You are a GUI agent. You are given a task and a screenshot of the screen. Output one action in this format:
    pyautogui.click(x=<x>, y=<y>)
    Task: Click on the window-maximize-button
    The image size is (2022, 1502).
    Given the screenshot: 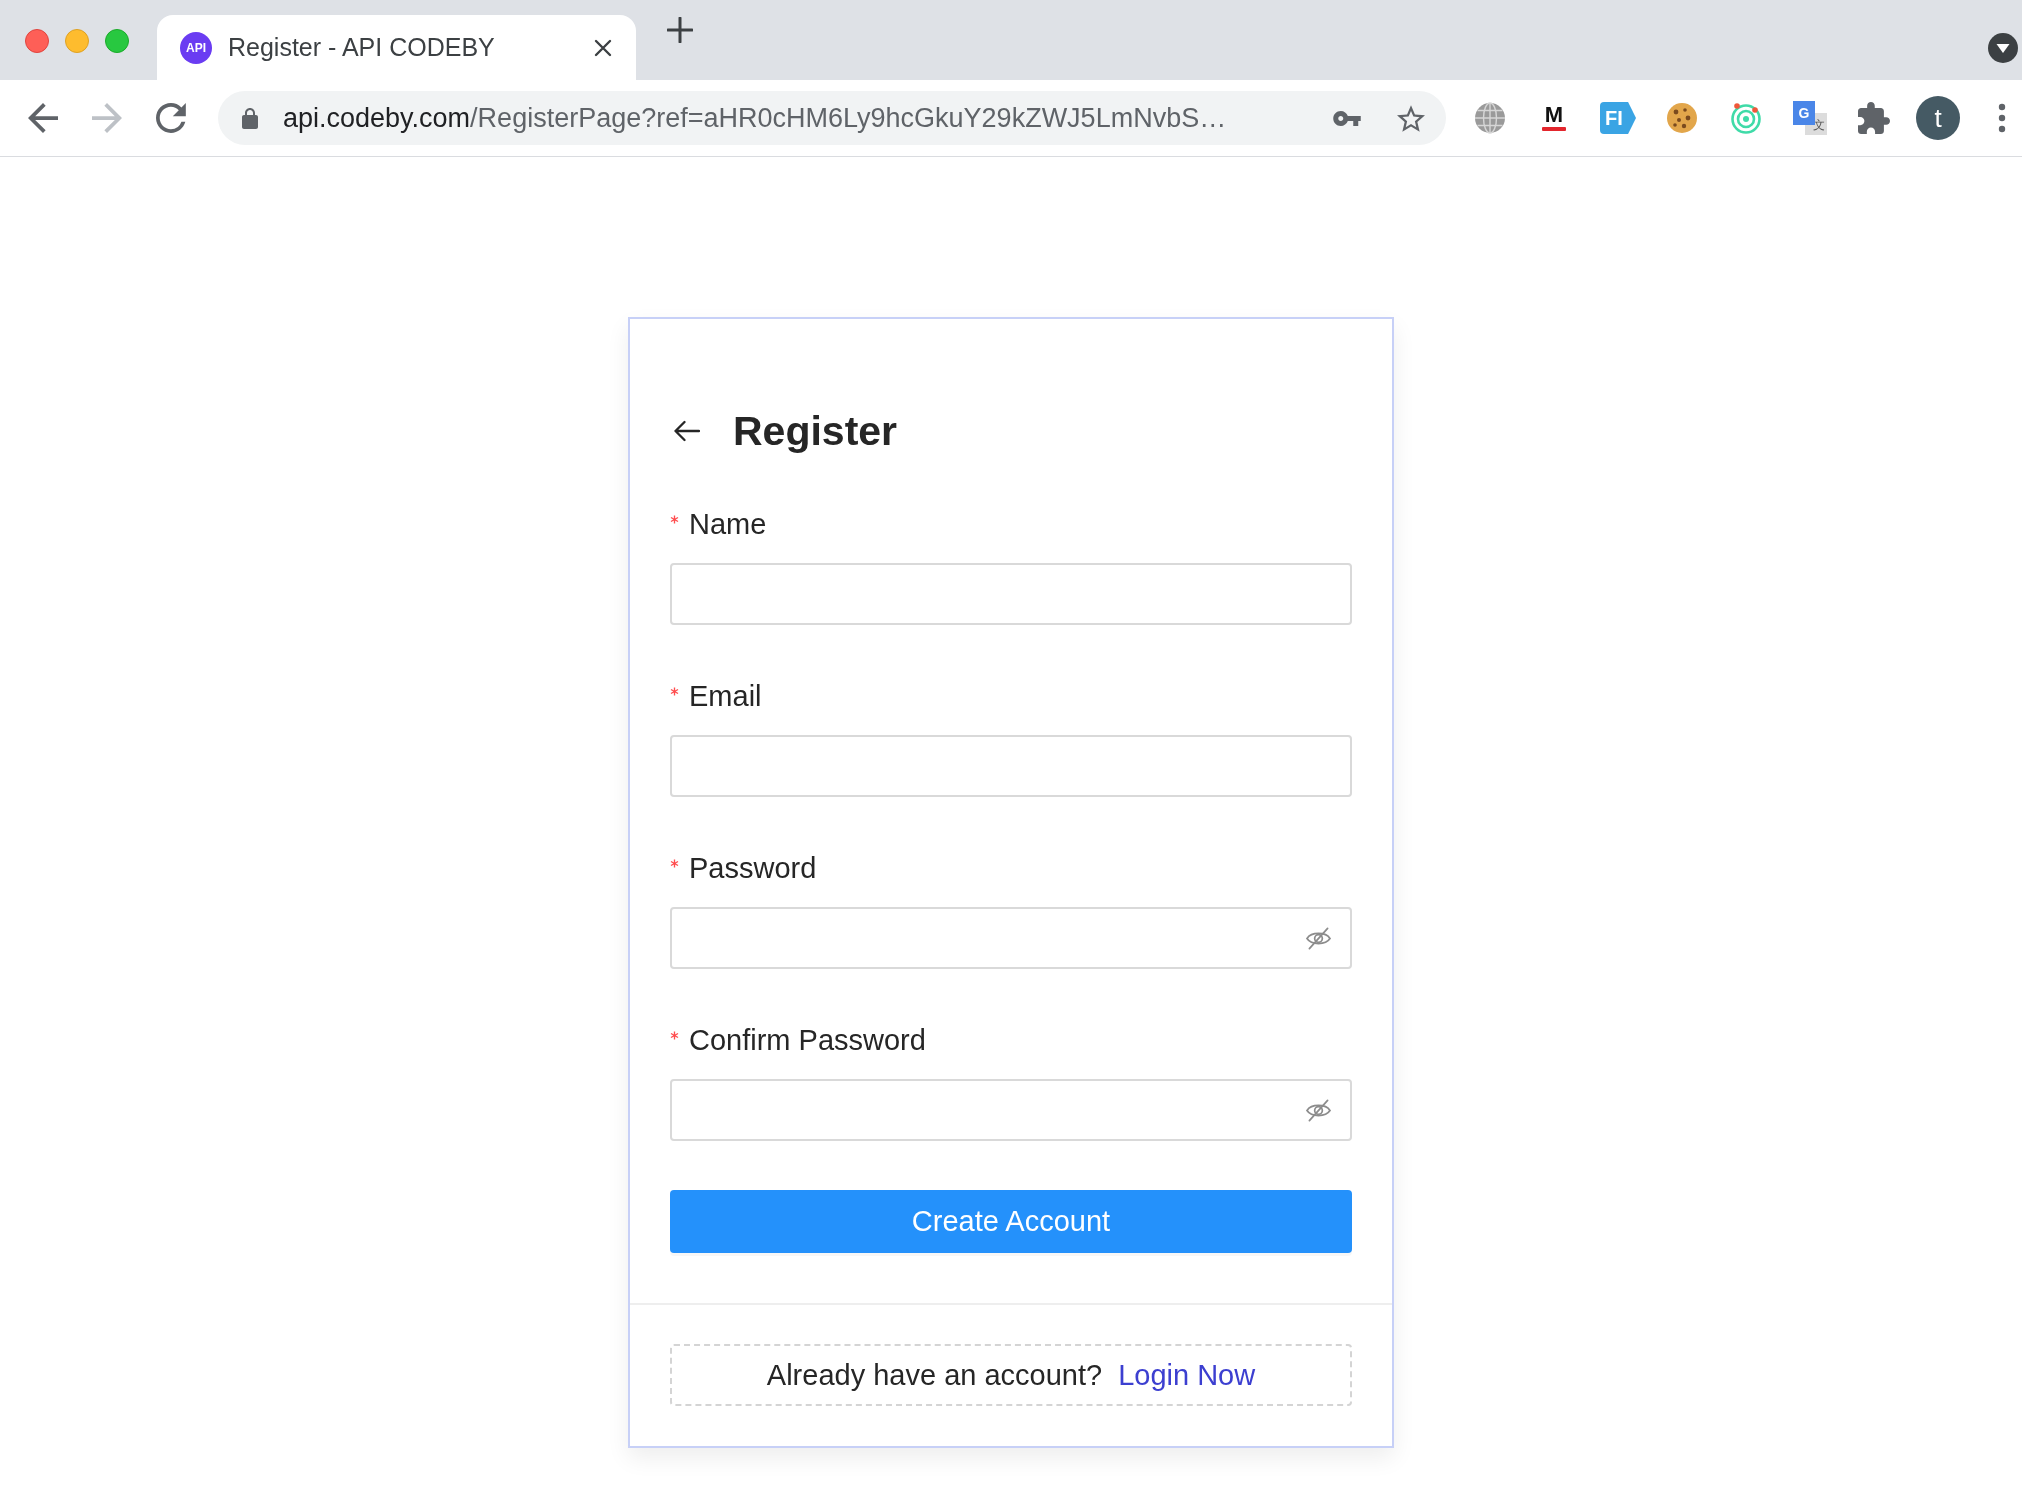 What is the action you would take?
    pyautogui.click(x=117, y=41)
    